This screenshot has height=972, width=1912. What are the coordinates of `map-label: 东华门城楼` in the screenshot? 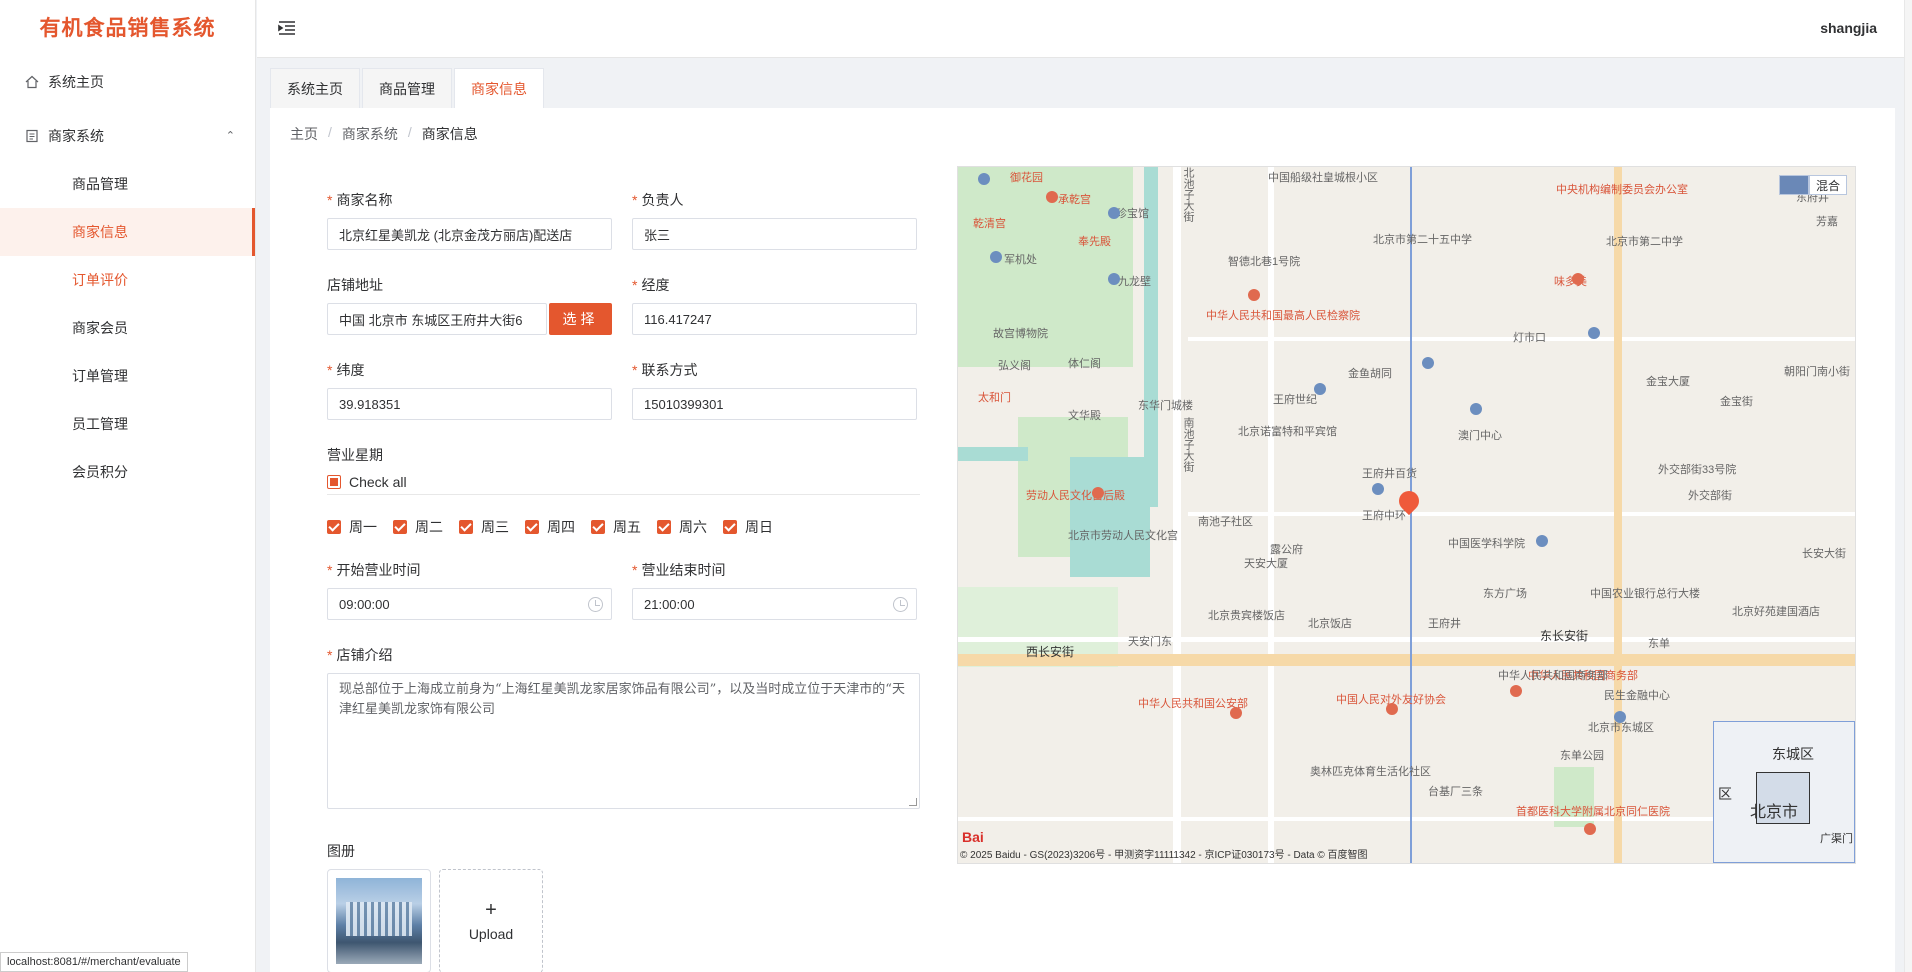 It's located at (1165, 406).